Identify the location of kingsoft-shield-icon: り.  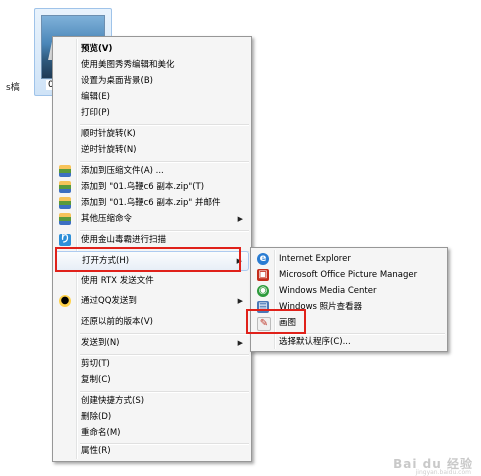
(65, 240).